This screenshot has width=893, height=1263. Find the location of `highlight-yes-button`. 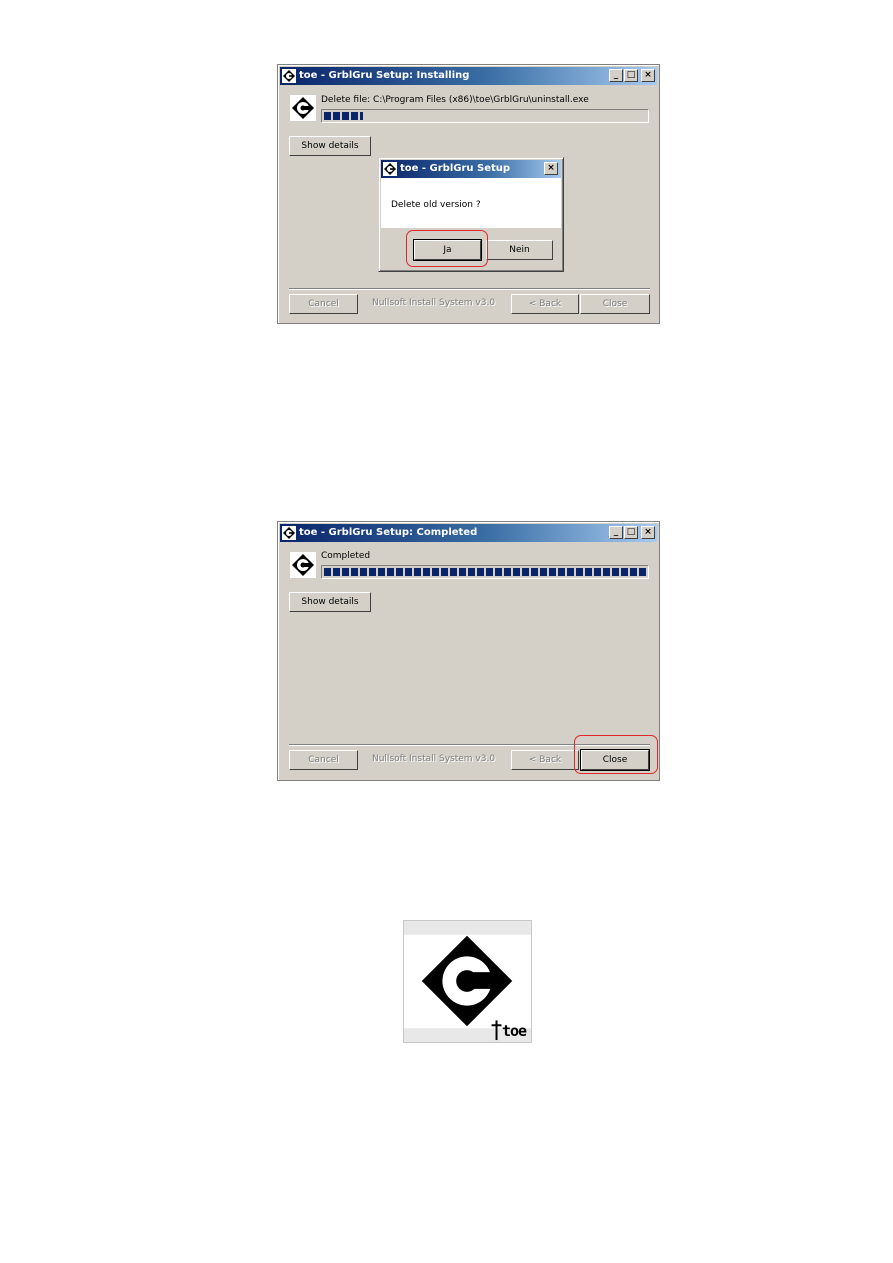

highlight-yes-button is located at coordinates (447, 248).